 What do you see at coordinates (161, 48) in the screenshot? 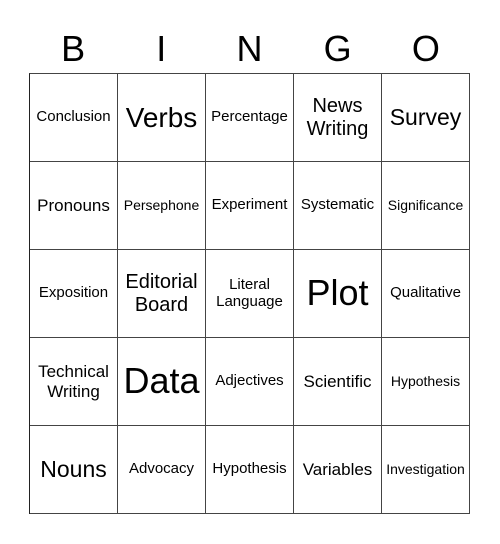
I see `header-letter-i: I` at bounding box center [161, 48].